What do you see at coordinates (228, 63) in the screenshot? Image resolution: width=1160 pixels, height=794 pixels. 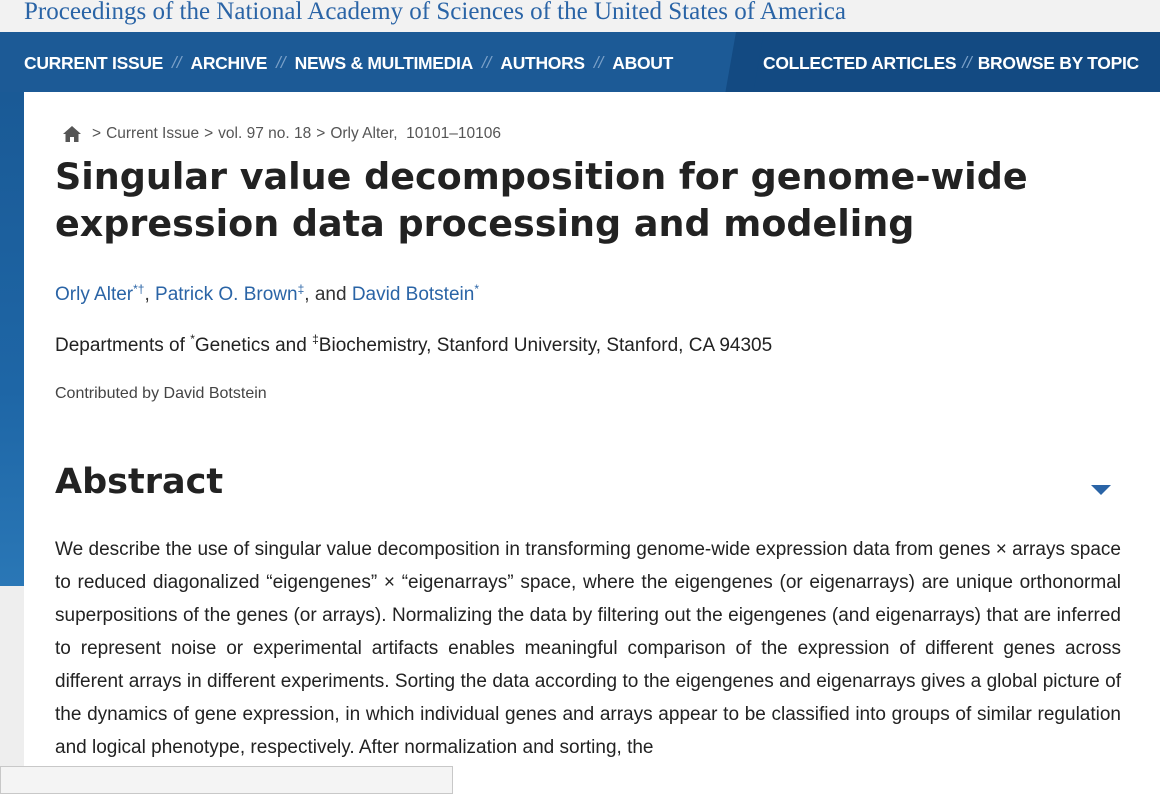 I see `nav-archive: ARCHIVE` at bounding box center [228, 63].